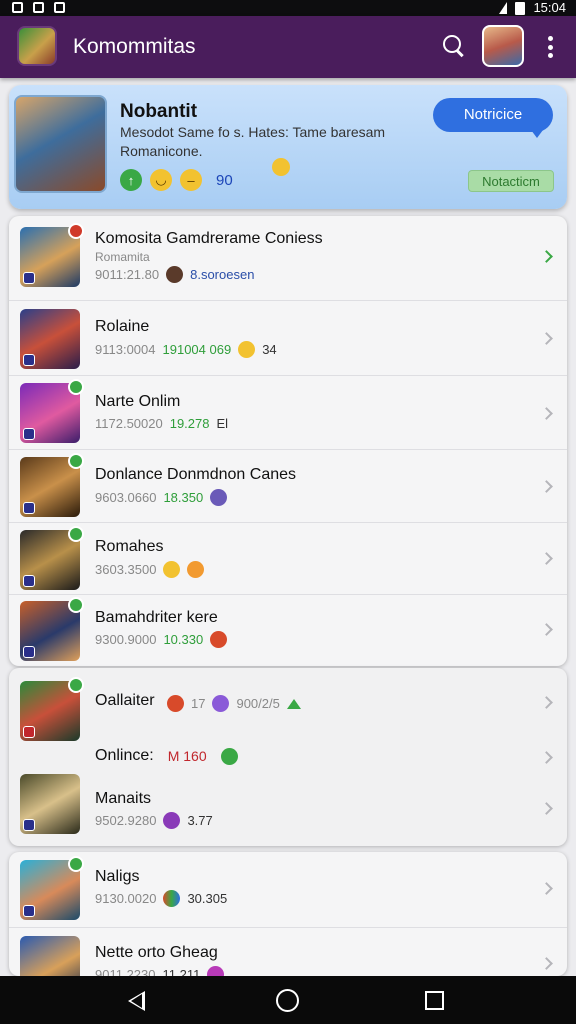 The width and height of the screenshot is (576, 1024). What do you see at coordinates (37, 46) in the screenshot?
I see `app-logo` at bounding box center [37, 46].